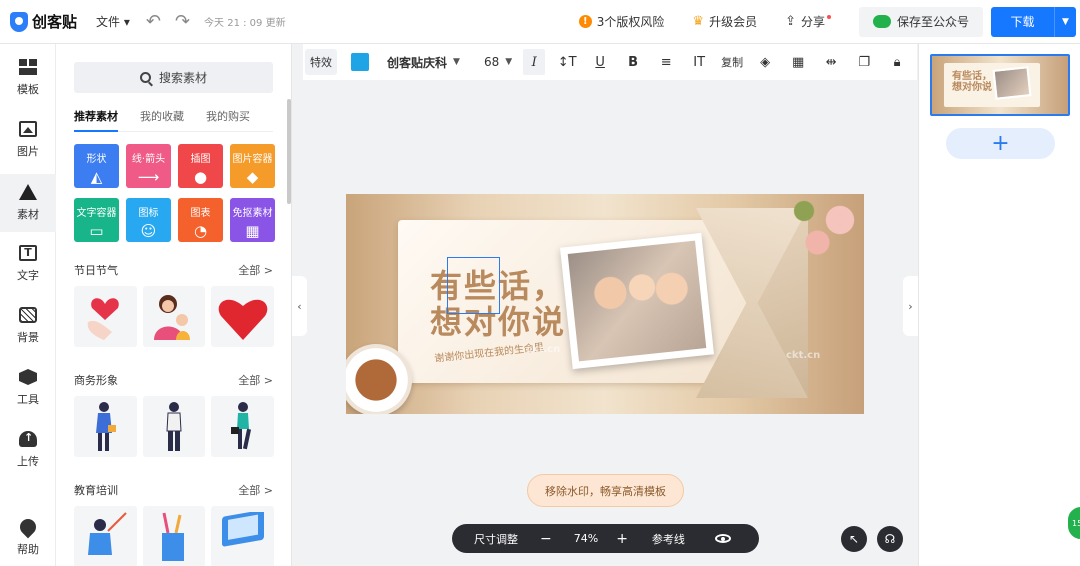  Describe the element at coordinates (252, 177) in the screenshot. I see `cube-icon: ◆` at that location.